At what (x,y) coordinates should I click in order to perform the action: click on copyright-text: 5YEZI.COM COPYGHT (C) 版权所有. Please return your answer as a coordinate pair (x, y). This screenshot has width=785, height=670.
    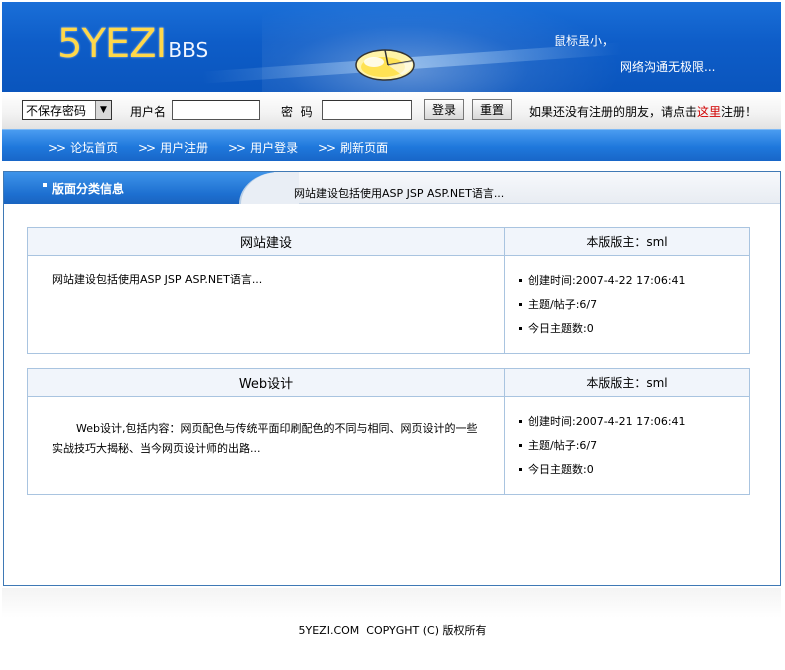
    Looking at the image, I should click on (392, 630).